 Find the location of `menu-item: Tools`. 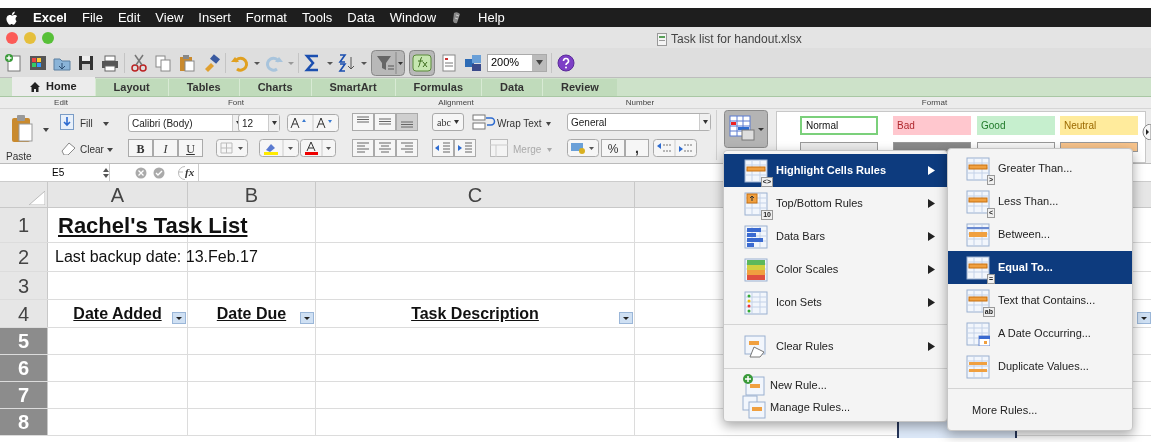

menu-item: Tools is located at coordinates (317, 17).